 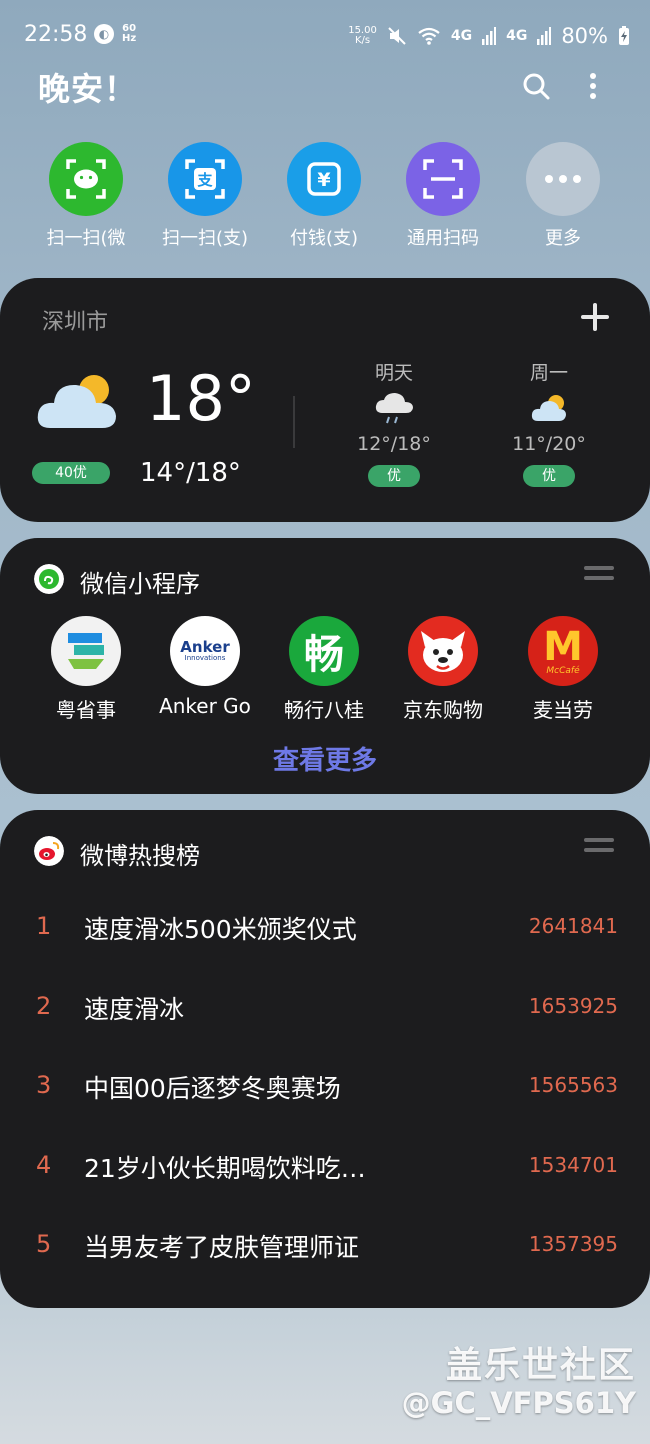 I want to click on rain-cloud-icon, so click(x=394, y=408).